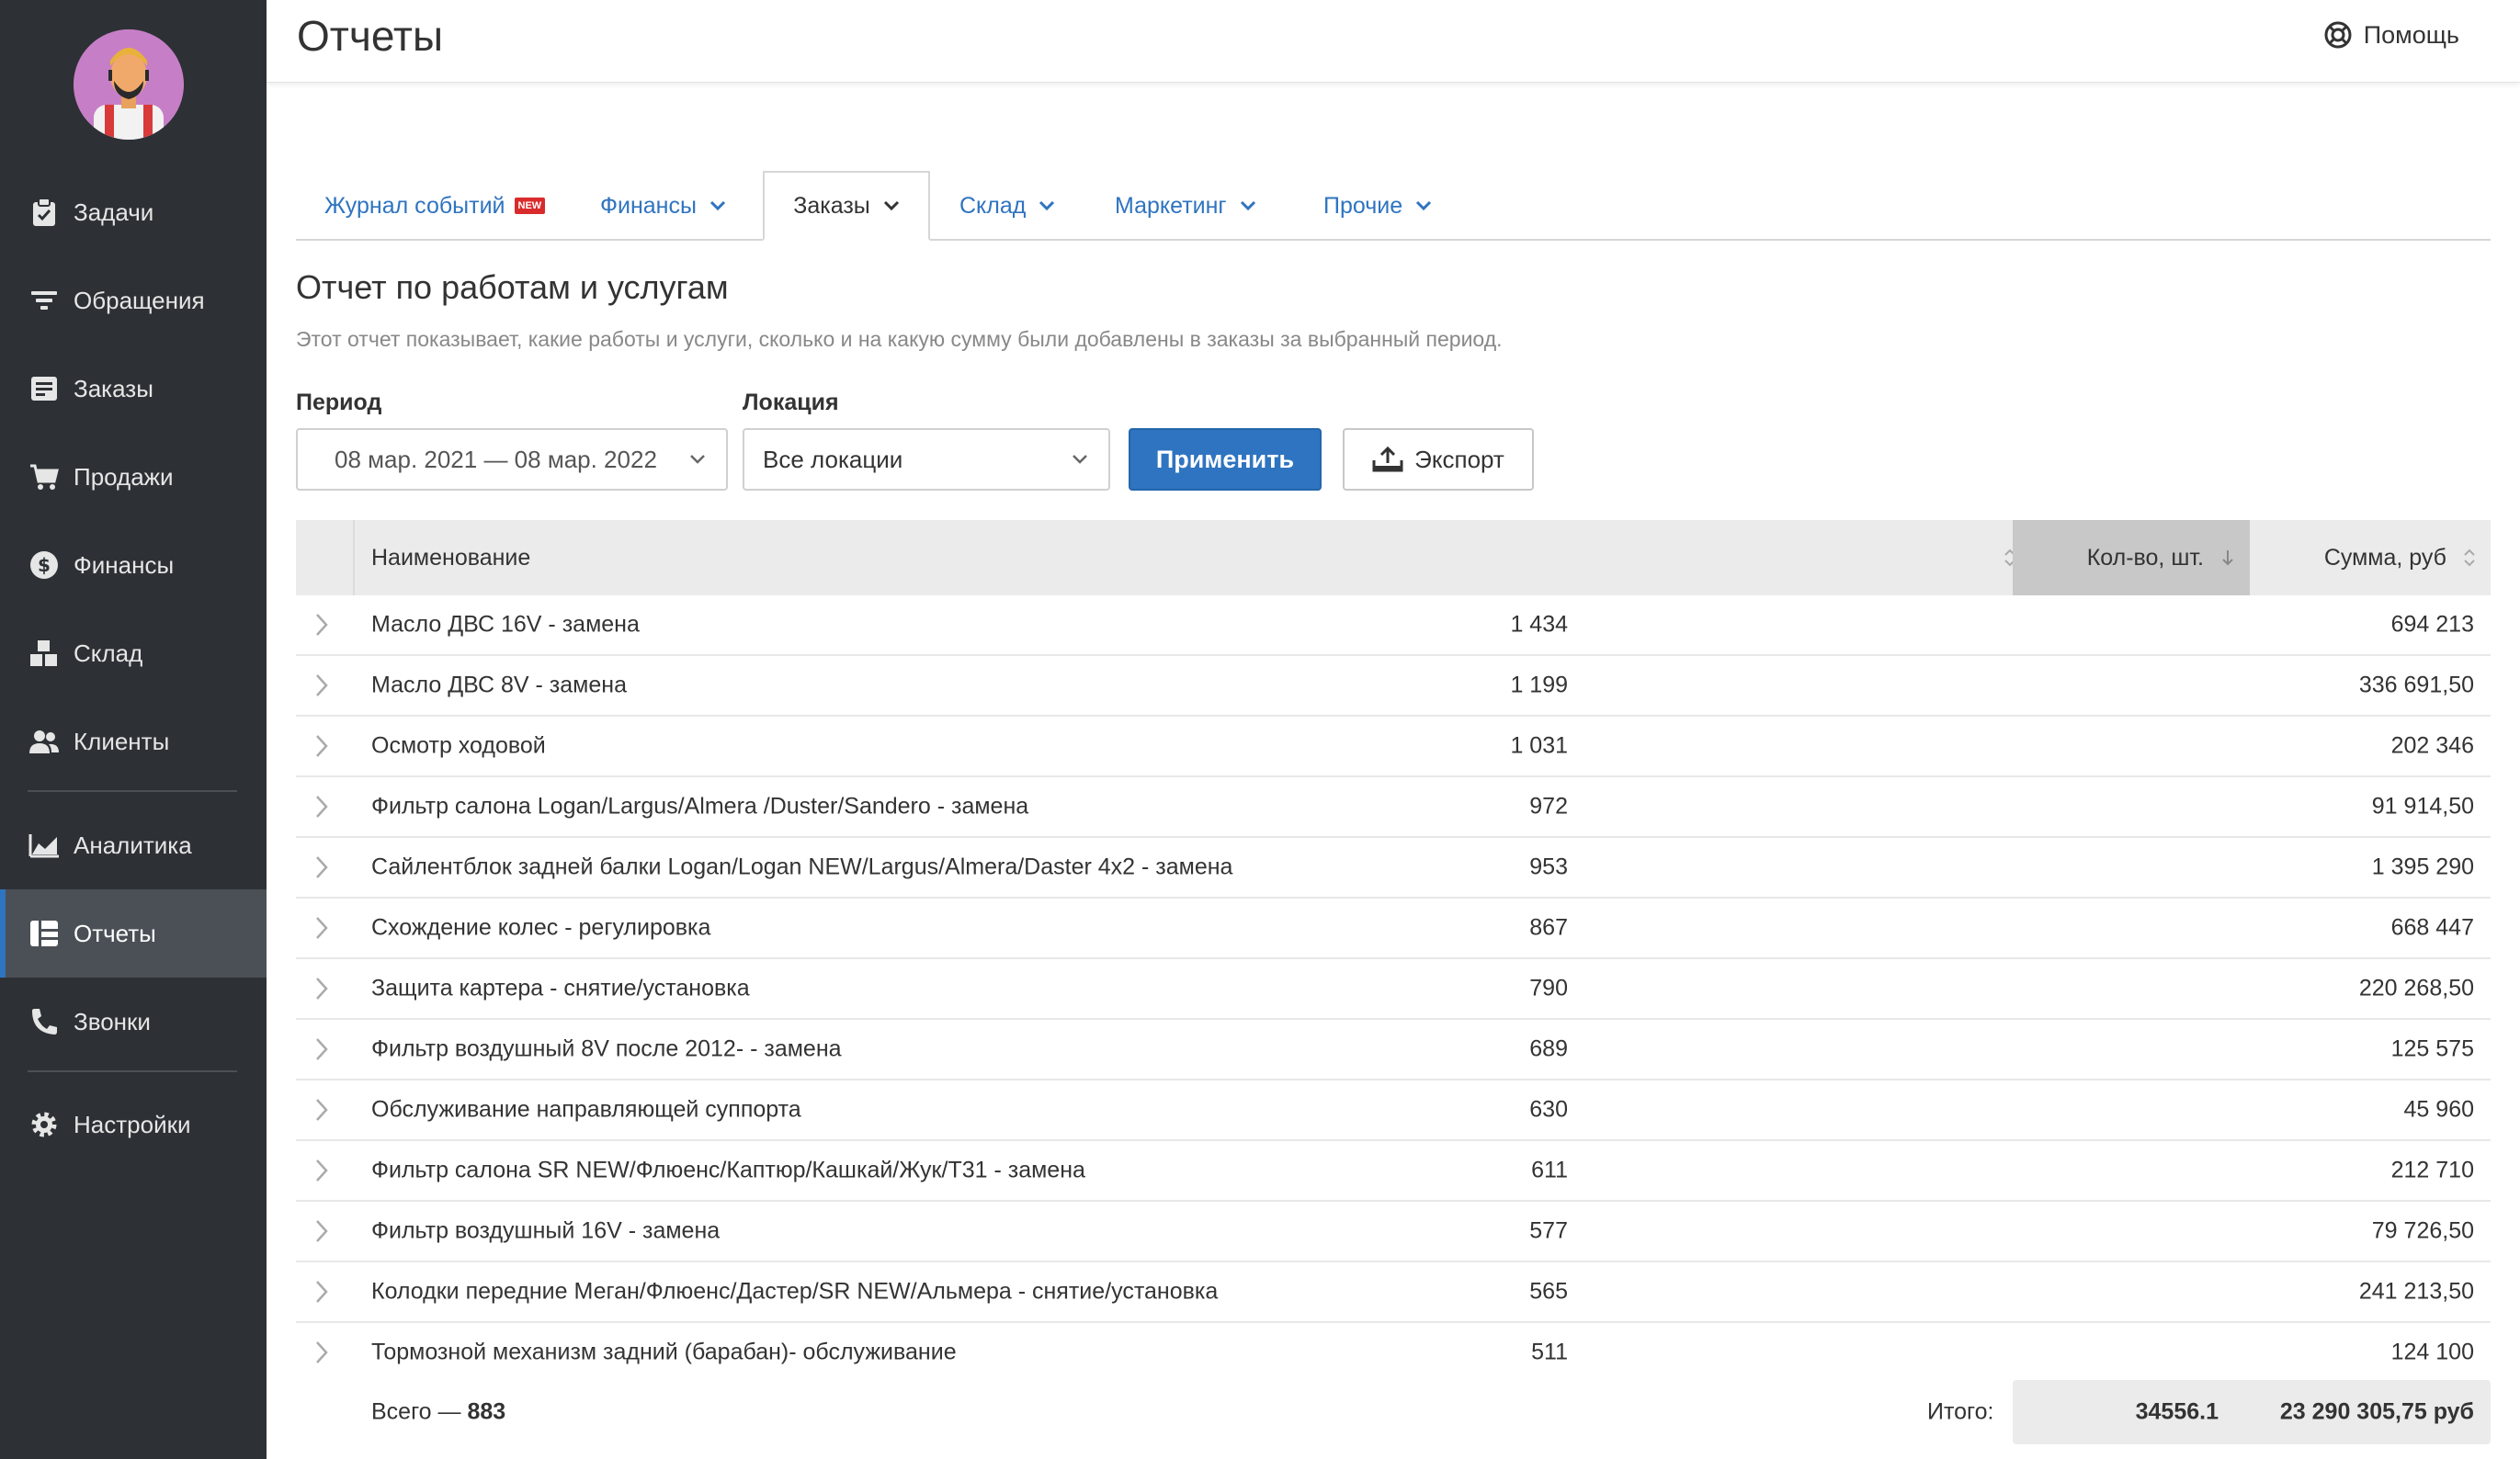 Image resolution: width=2520 pixels, height=1459 pixels. What do you see at coordinates (414, 205) in the screenshot?
I see `tab-label: Журнал событий` at bounding box center [414, 205].